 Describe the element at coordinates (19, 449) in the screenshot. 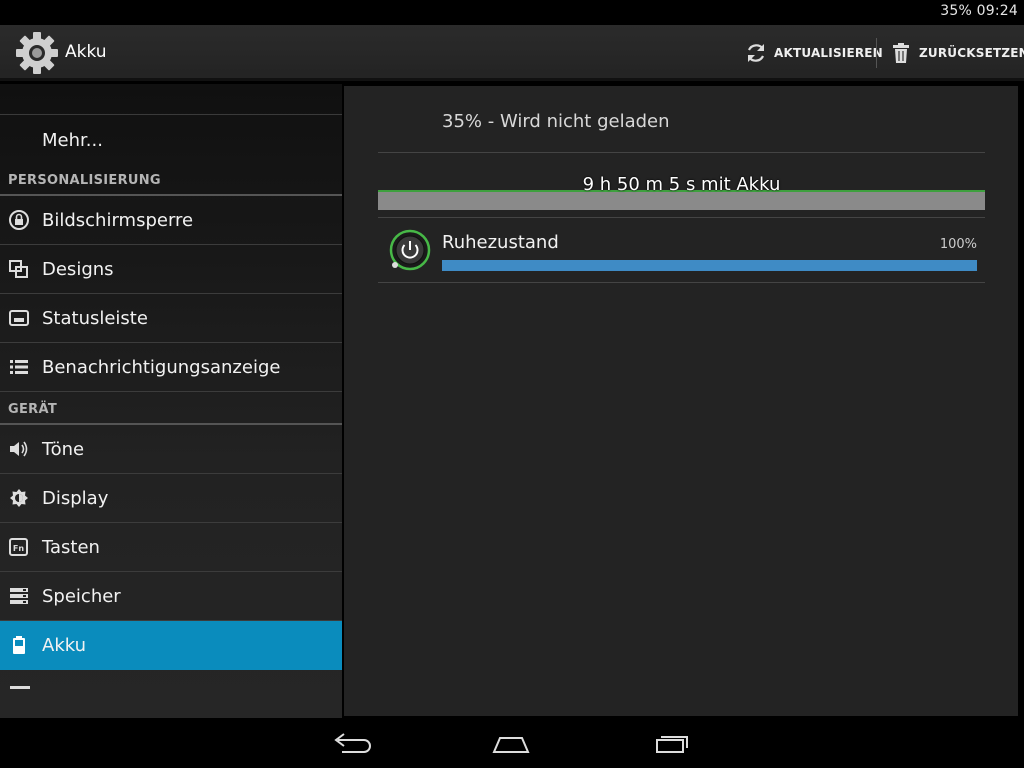

I see `speaker-icon` at that location.